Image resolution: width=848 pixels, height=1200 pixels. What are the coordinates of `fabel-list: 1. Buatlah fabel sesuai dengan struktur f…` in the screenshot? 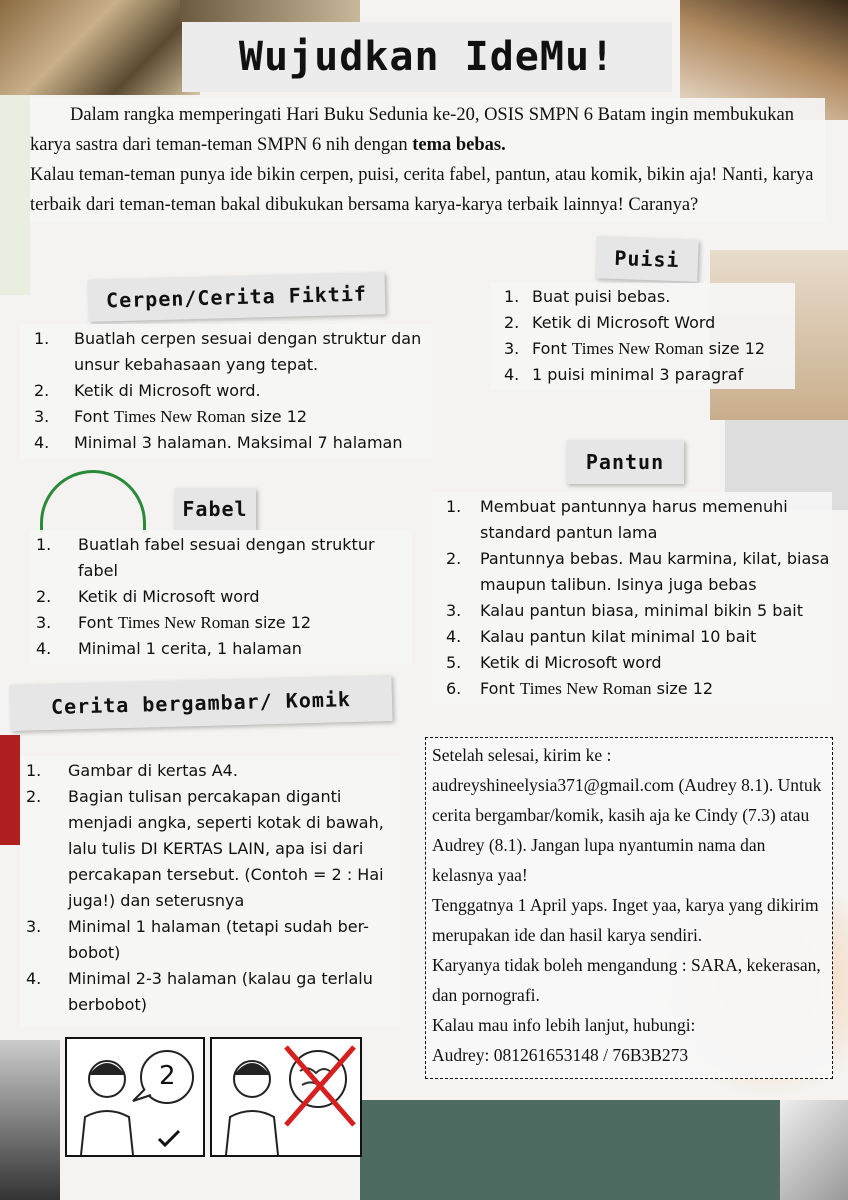 It's located at (221, 597).